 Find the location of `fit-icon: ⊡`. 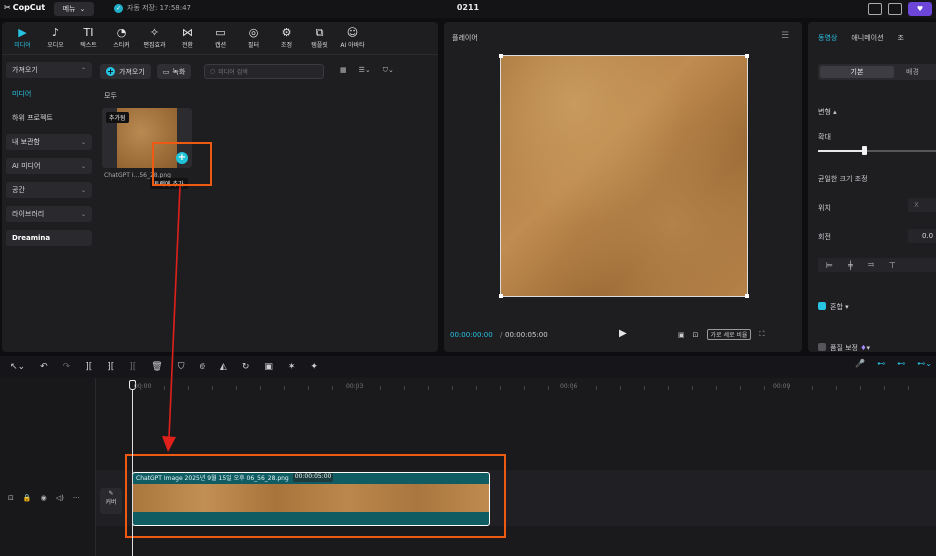

fit-icon: ⊡ is located at coordinates (696, 335).